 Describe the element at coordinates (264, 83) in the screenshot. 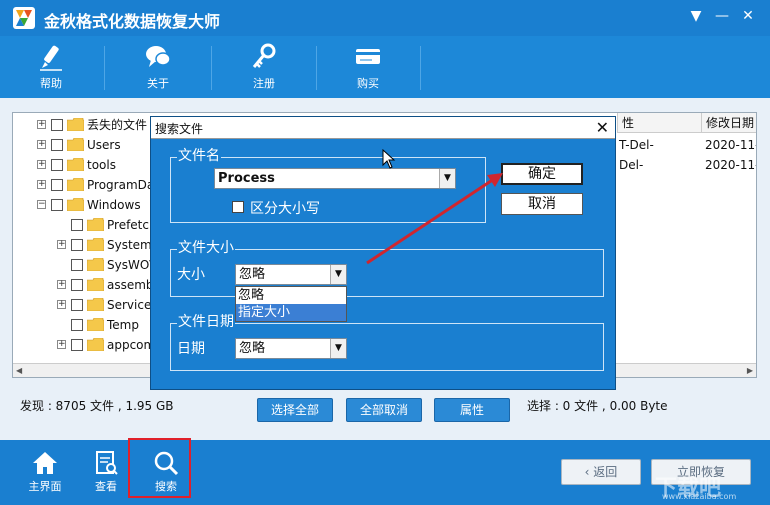

I see `register-label: 注册` at that location.